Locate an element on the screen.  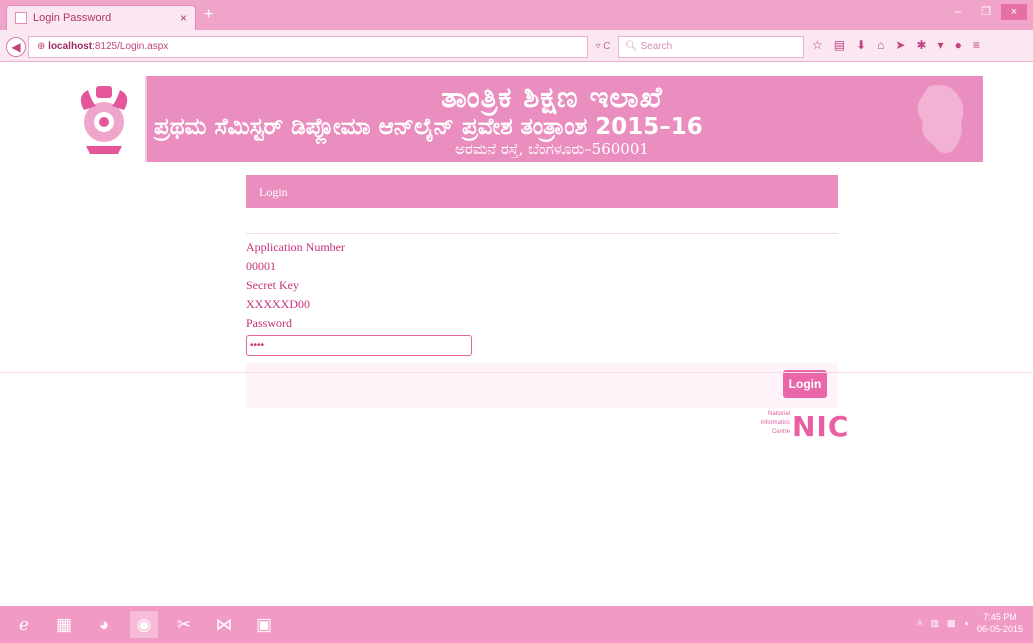
tab-title: Login Password is located at coordinates (72, 18).